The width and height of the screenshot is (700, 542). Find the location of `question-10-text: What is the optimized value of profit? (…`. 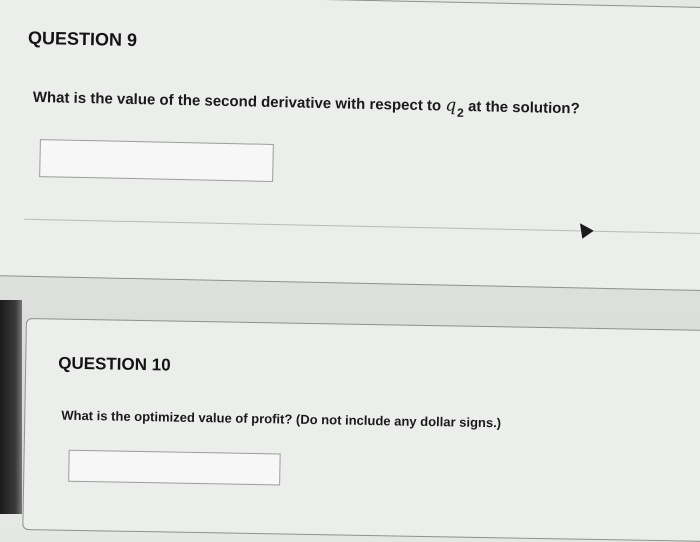

question-10-text: What is the optimized value of profit? (… is located at coordinates (281, 419).